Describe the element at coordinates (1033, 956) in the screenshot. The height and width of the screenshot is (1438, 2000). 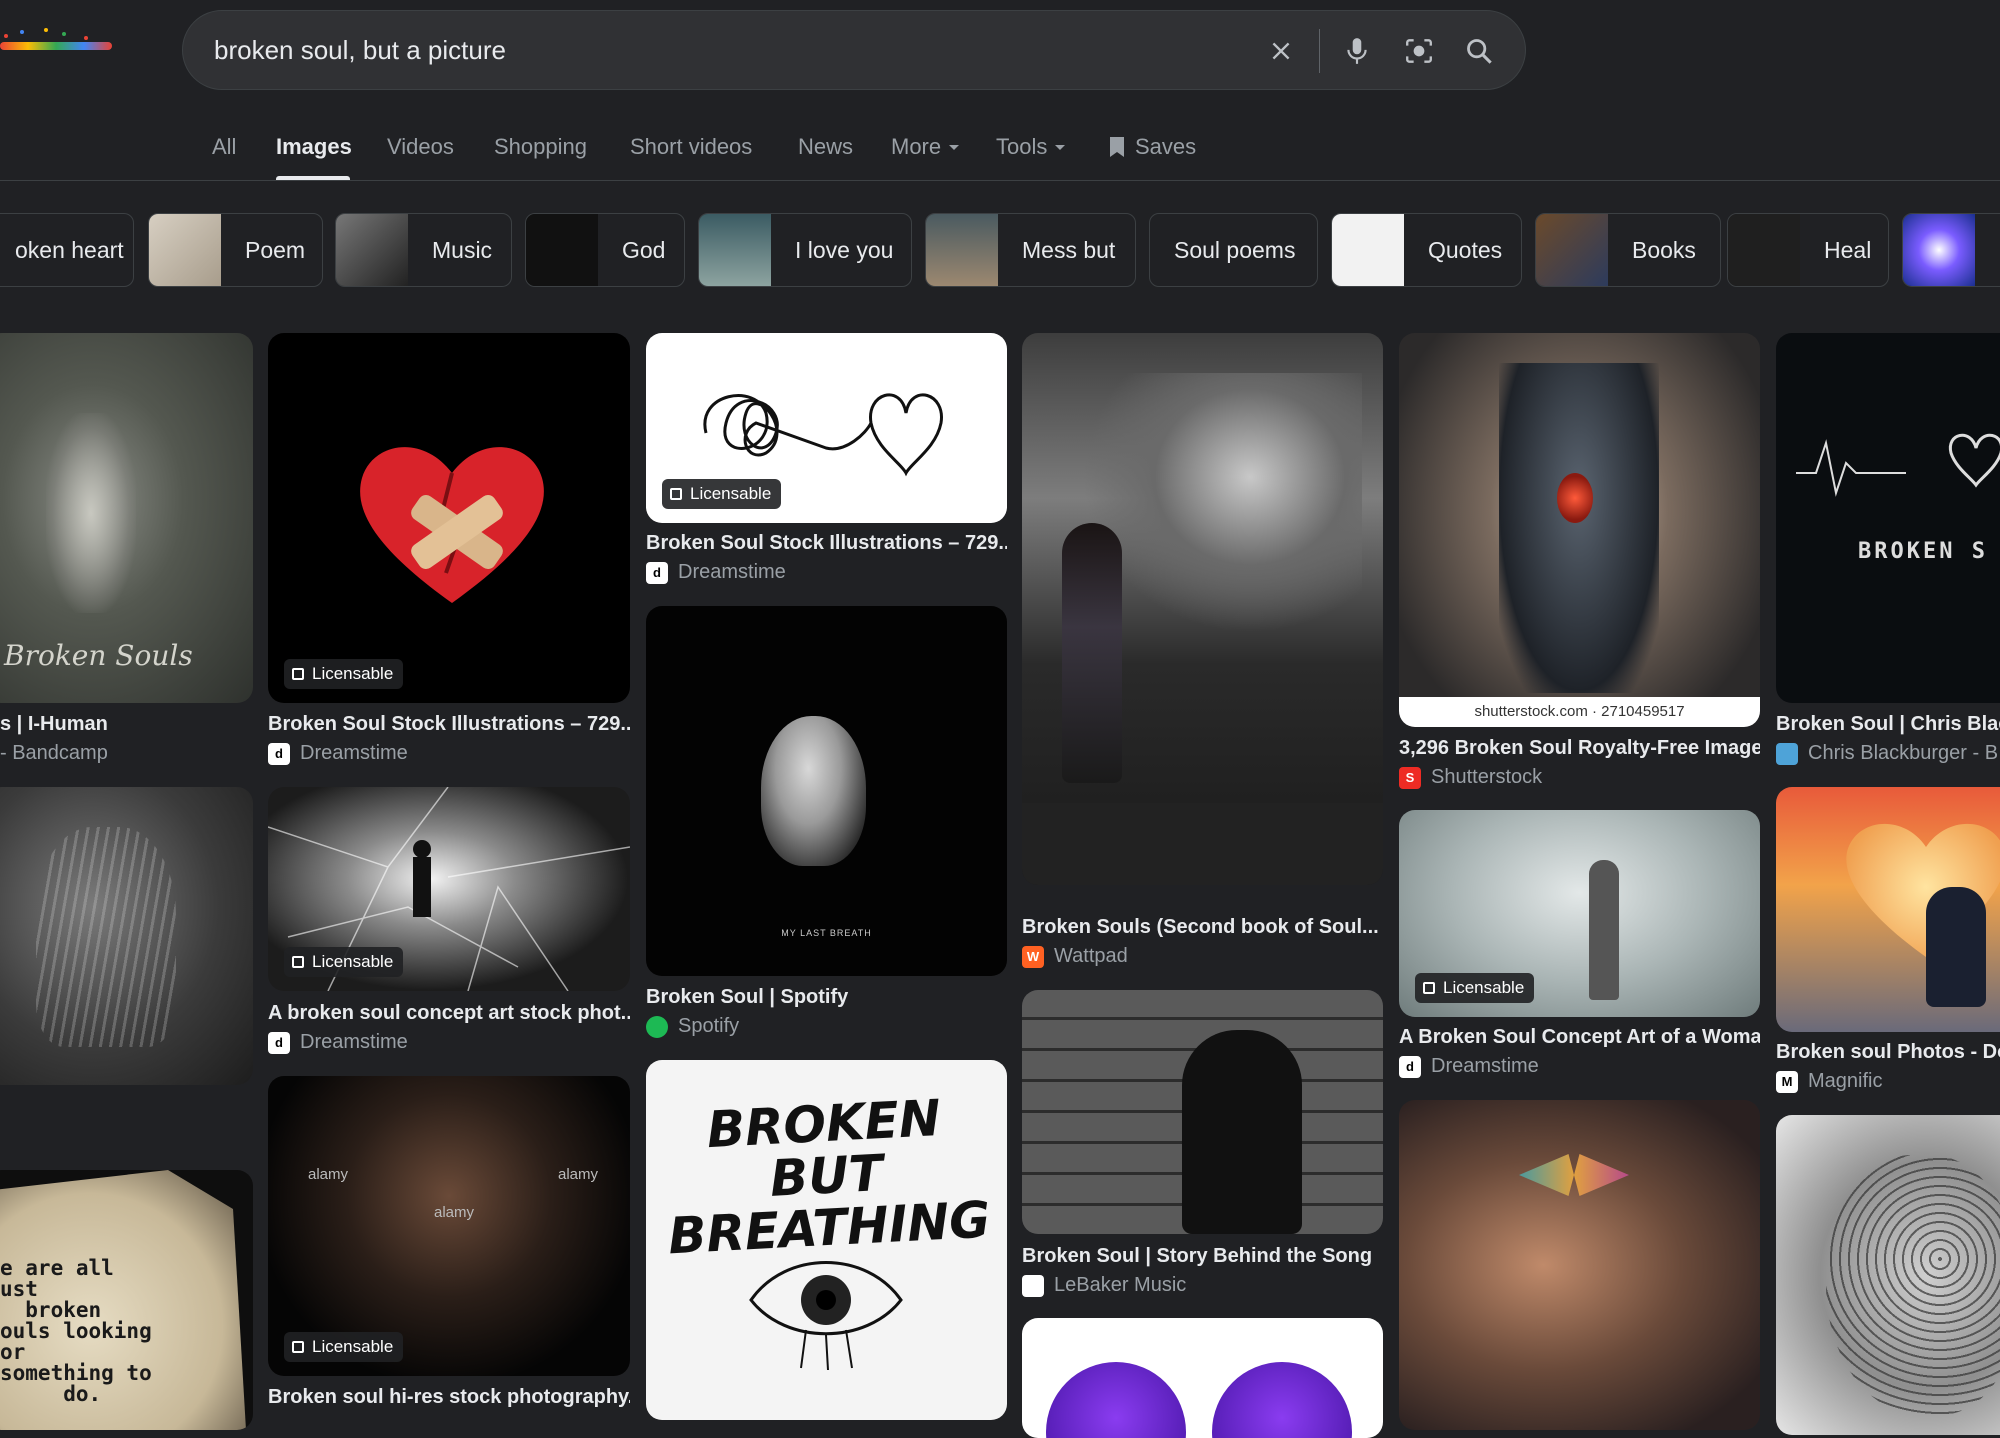
I see `wattpad-icon: W` at that location.